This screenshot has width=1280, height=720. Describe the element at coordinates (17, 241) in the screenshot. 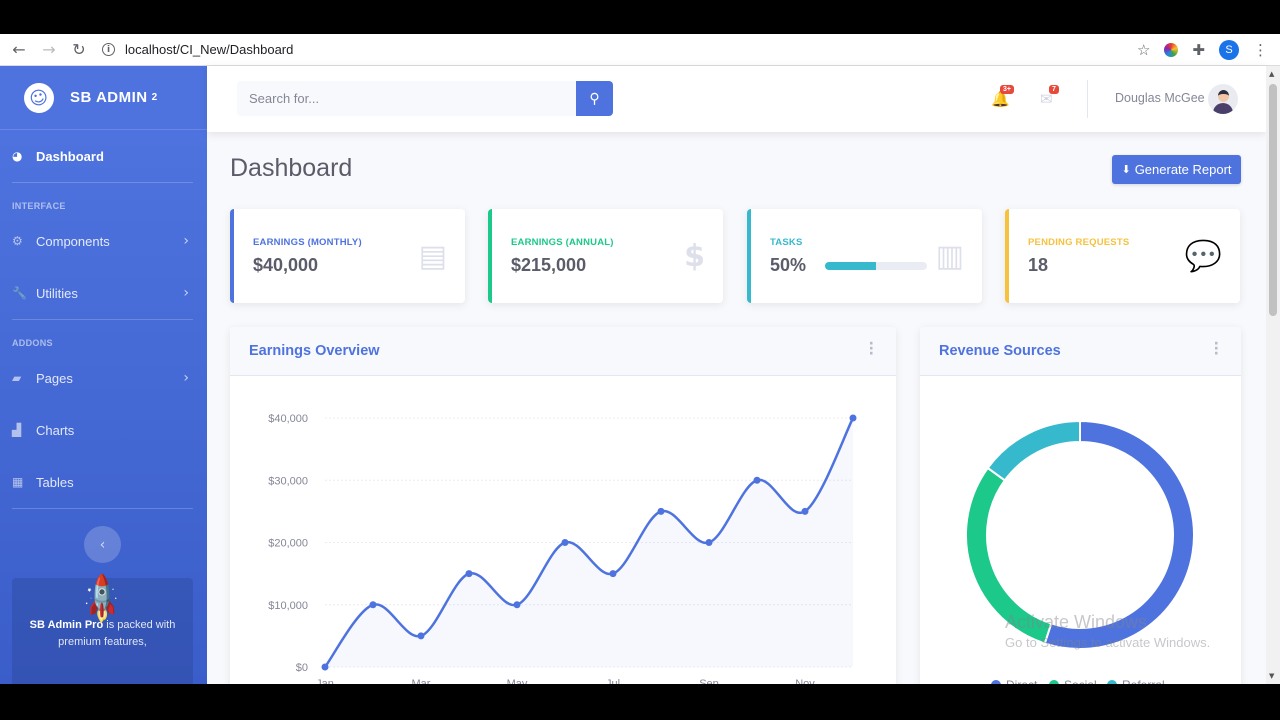

I see `cog-icon: ⚙` at that location.